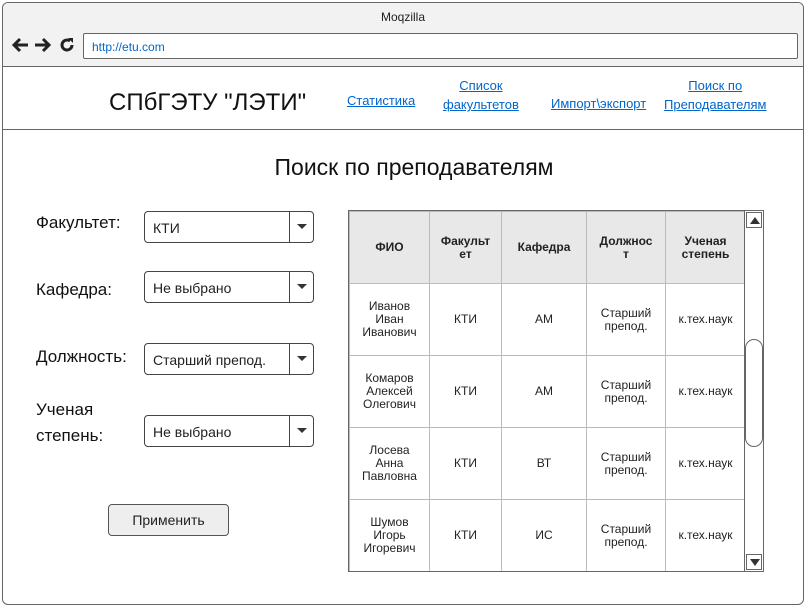 This screenshot has width=806, height=606. What do you see at coordinates (389, 463) in the screenshot?
I see `cell-name: Лосева Анна Павловна` at bounding box center [389, 463].